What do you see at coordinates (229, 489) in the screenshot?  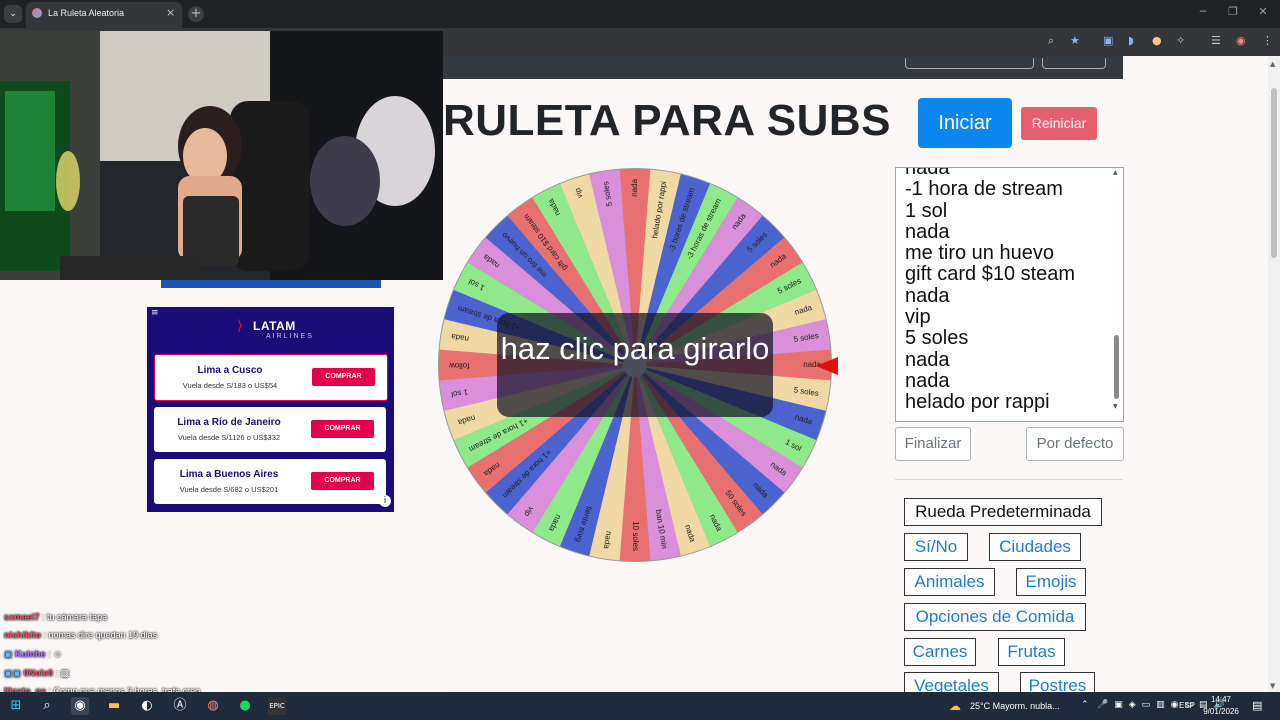 I see `ad-price: Vuela desde S/682 o US$201` at bounding box center [229, 489].